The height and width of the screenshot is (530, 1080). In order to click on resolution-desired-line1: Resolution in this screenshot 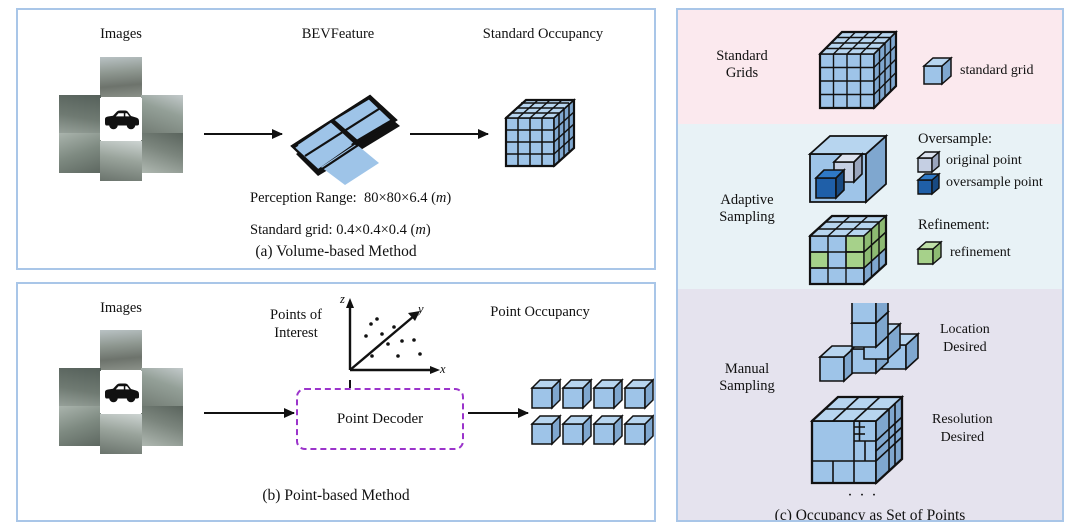, I will do `click(962, 419)`.